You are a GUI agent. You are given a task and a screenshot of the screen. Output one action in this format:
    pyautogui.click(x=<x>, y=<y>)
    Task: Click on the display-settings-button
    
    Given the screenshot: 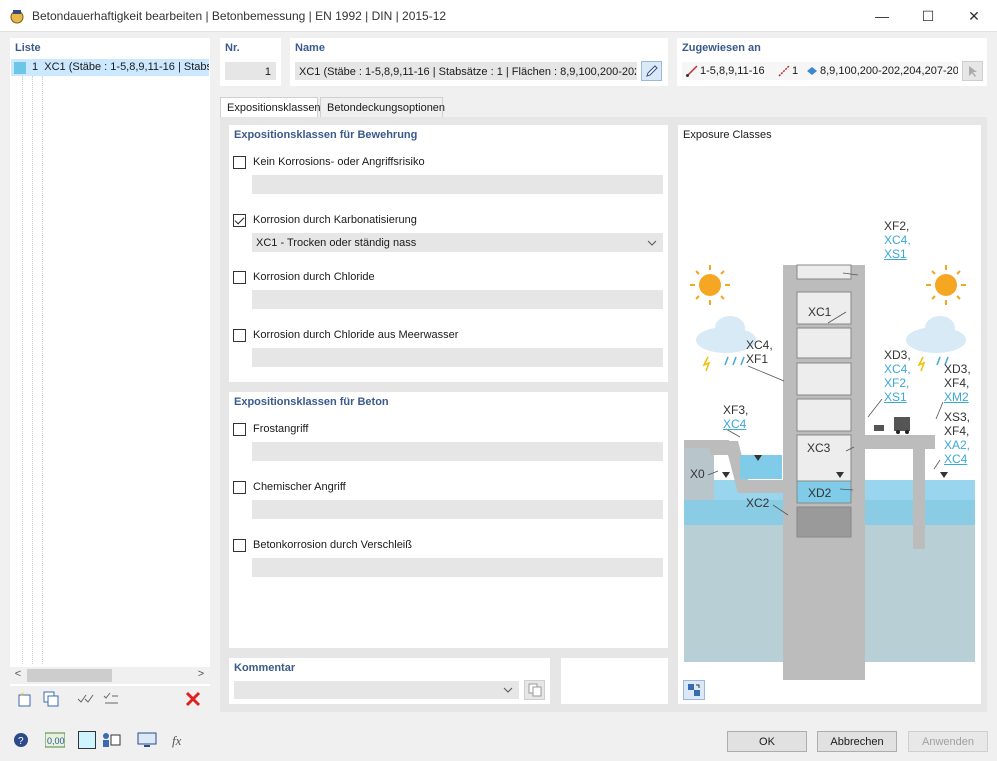 What is the action you would take?
    pyautogui.click(x=111, y=740)
    